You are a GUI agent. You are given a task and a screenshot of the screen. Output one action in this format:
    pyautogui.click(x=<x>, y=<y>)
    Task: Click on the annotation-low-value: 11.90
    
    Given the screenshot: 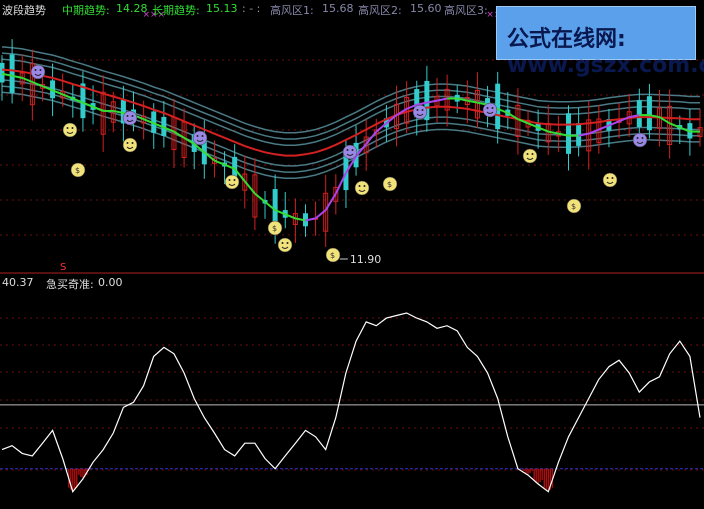 What is the action you would take?
    pyautogui.click(x=366, y=259)
    